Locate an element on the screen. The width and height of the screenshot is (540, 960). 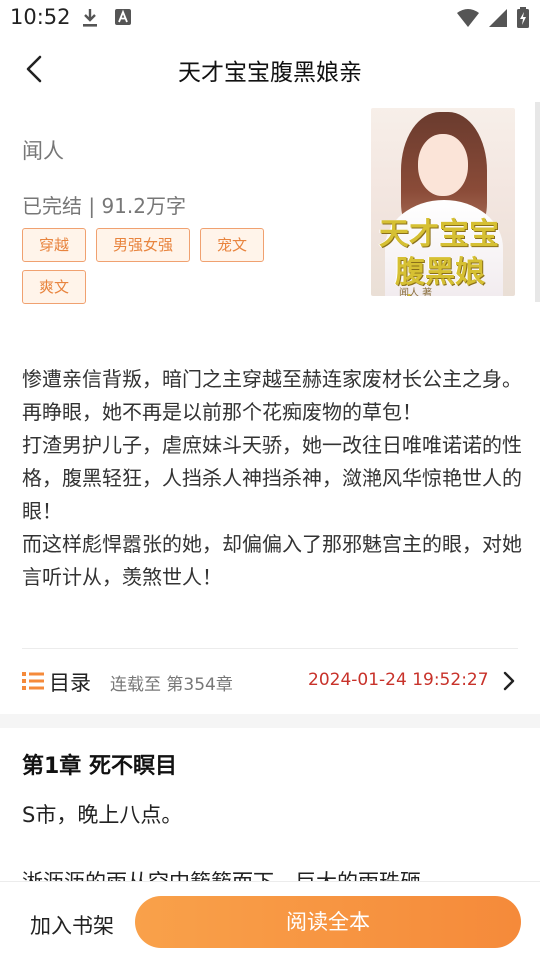
notification-a-icon is located at coordinates (123, 17).